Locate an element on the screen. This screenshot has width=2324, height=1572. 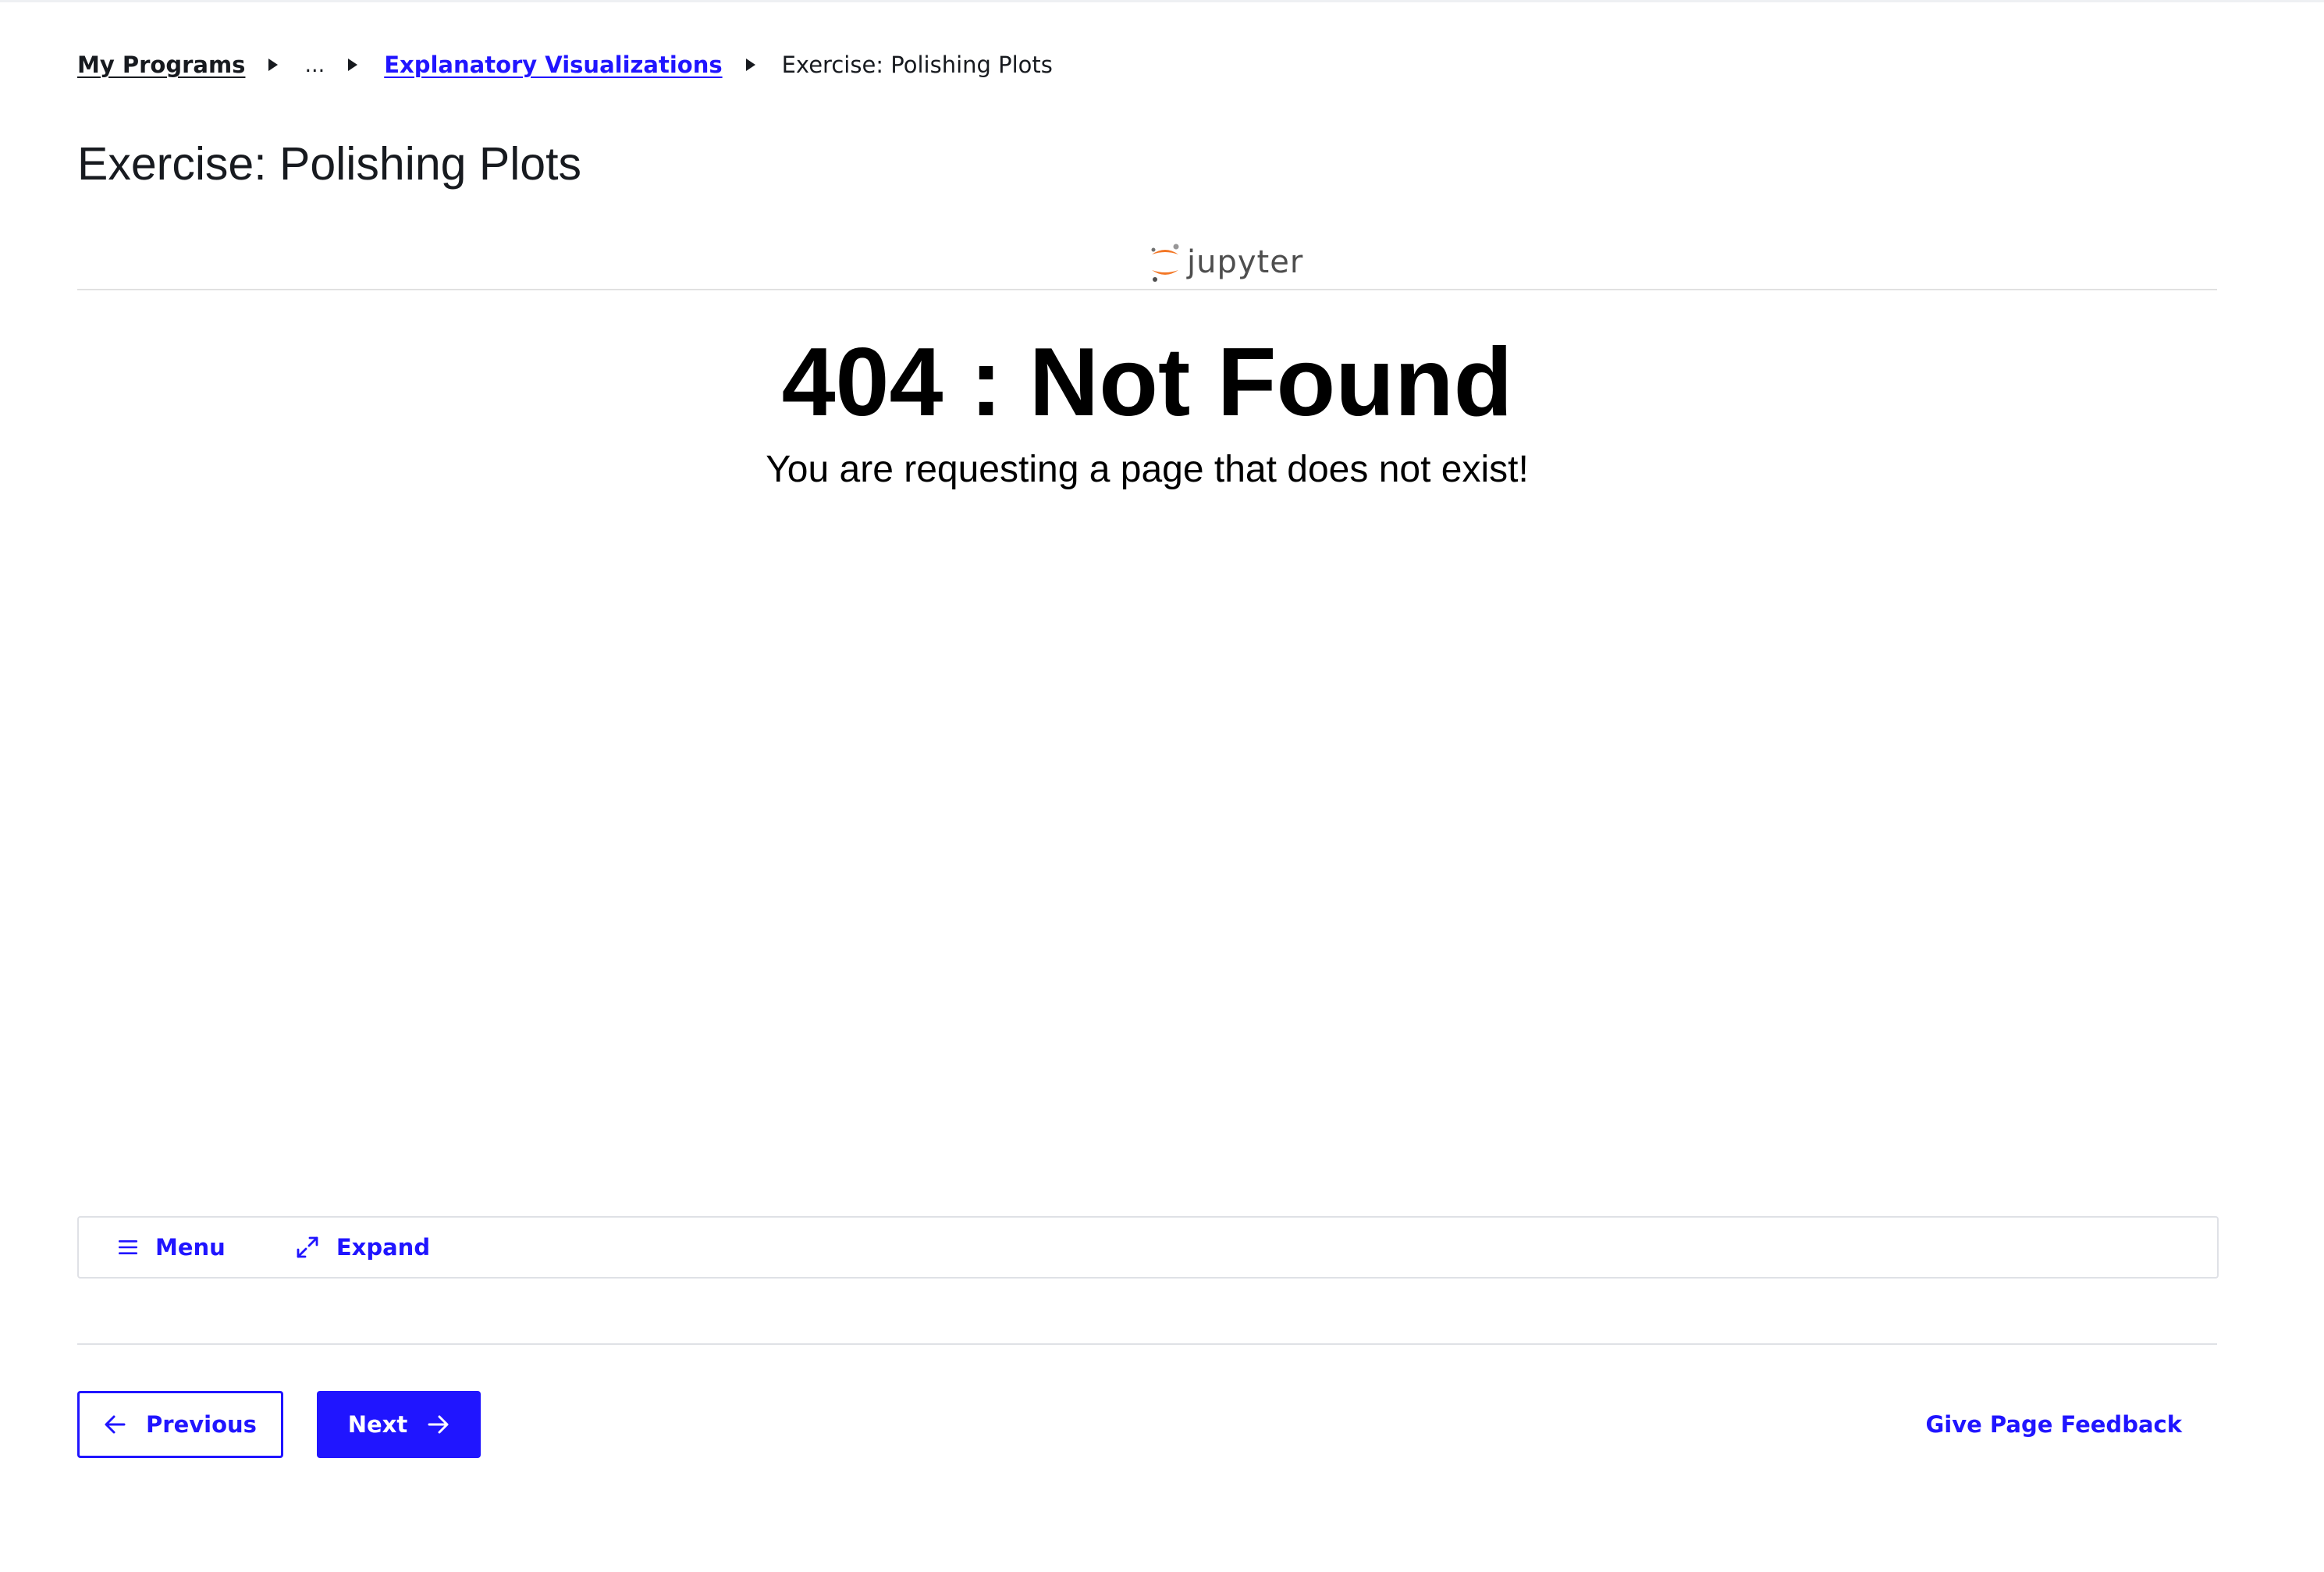
jupyter-wordmark: jupyter is located at coordinates (1245, 262).